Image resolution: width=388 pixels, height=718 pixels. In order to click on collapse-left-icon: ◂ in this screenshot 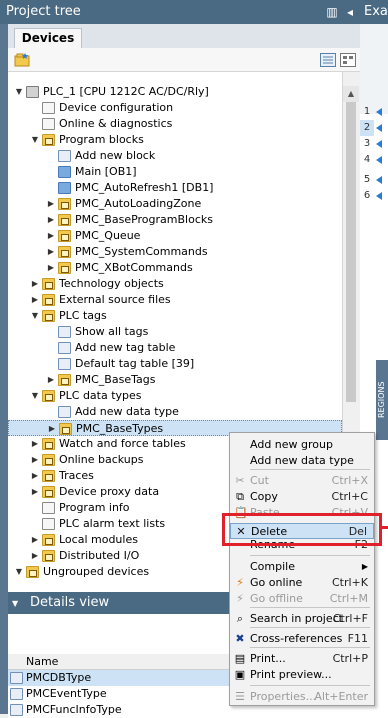, I will do `click(350, 12)`.